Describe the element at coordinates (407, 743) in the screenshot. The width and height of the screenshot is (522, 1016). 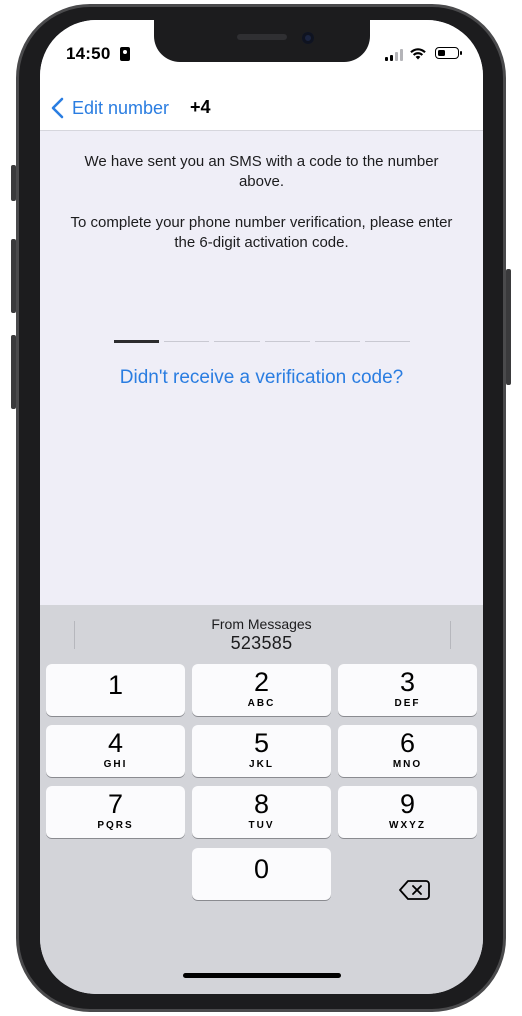
I see `key-digit: 6` at that location.